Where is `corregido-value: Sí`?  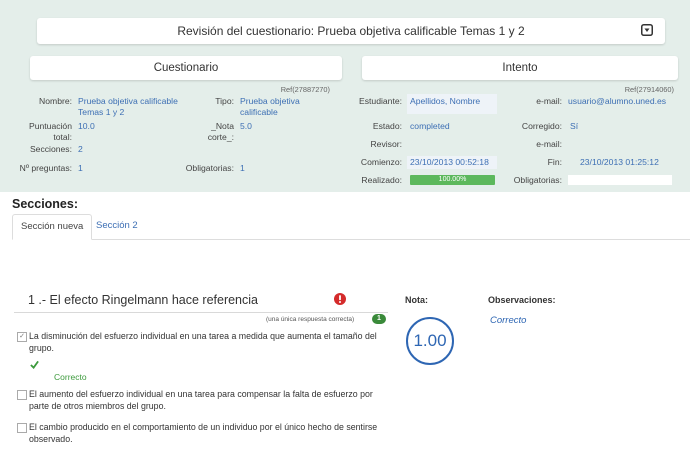 corregido-value: Sí is located at coordinates (574, 126).